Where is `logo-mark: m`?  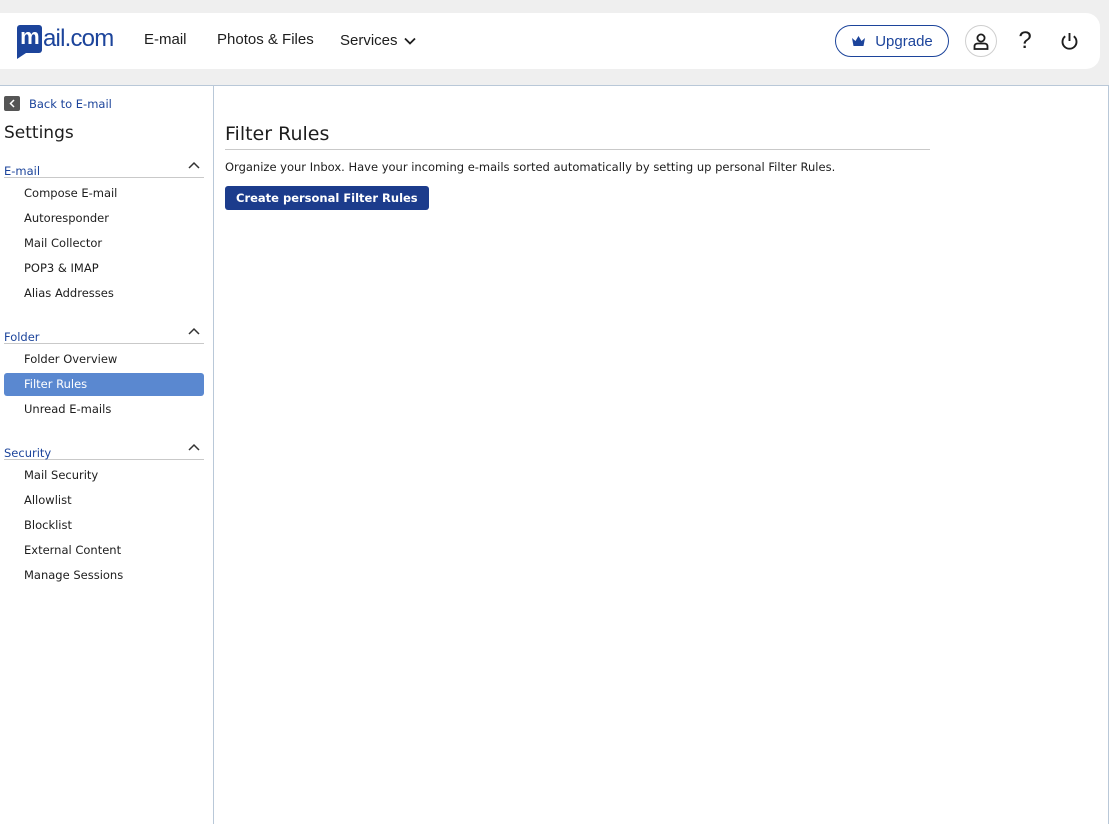 logo-mark: m is located at coordinates (29, 42).